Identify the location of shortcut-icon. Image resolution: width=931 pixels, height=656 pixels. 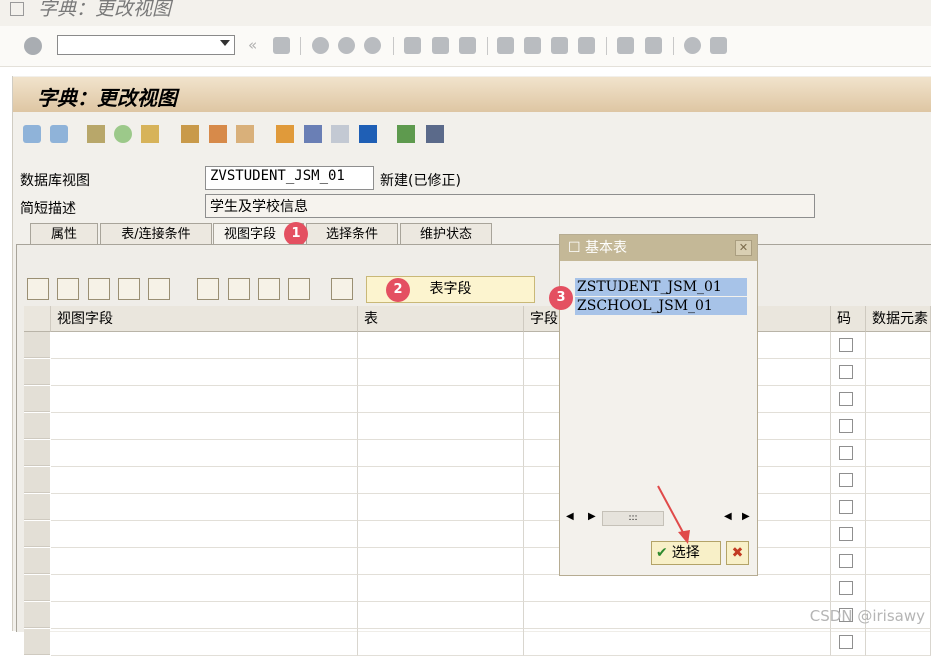
(653, 45).